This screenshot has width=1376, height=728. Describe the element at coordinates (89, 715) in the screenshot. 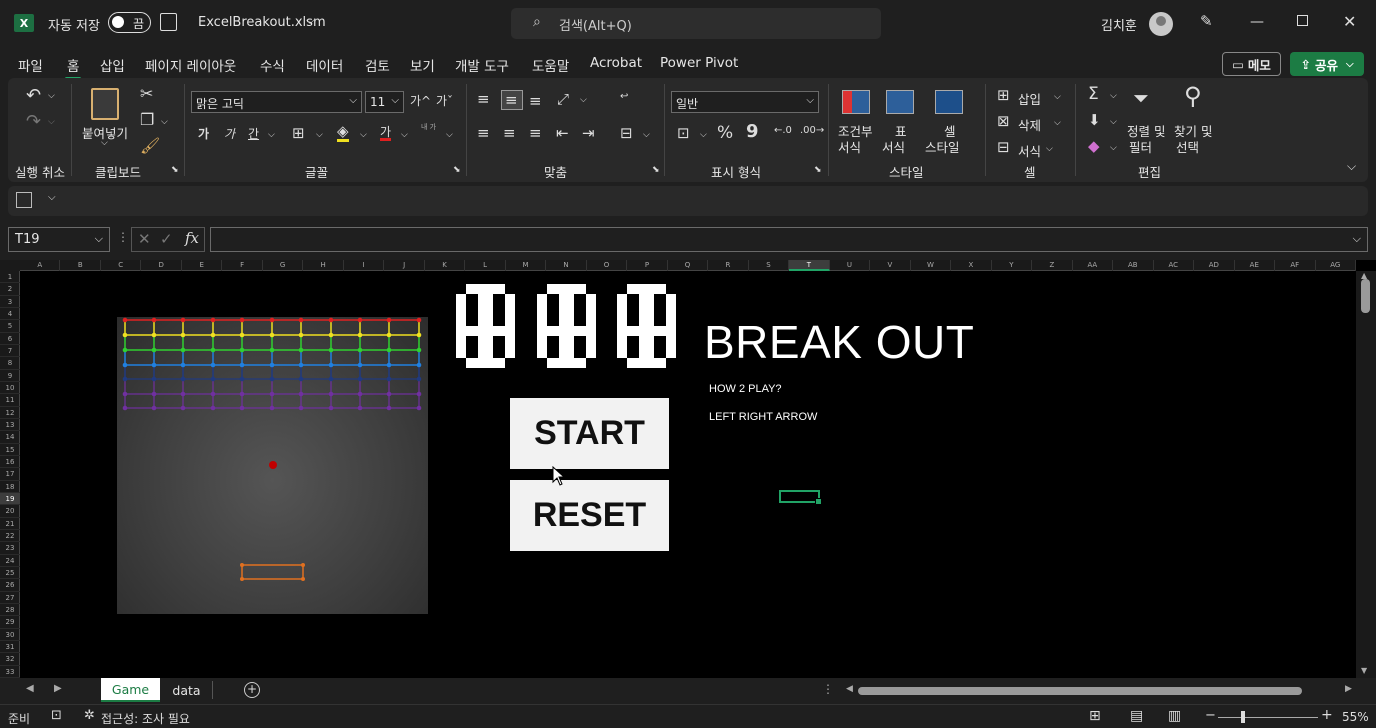

I see `accessibility-icon: ✲` at that location.